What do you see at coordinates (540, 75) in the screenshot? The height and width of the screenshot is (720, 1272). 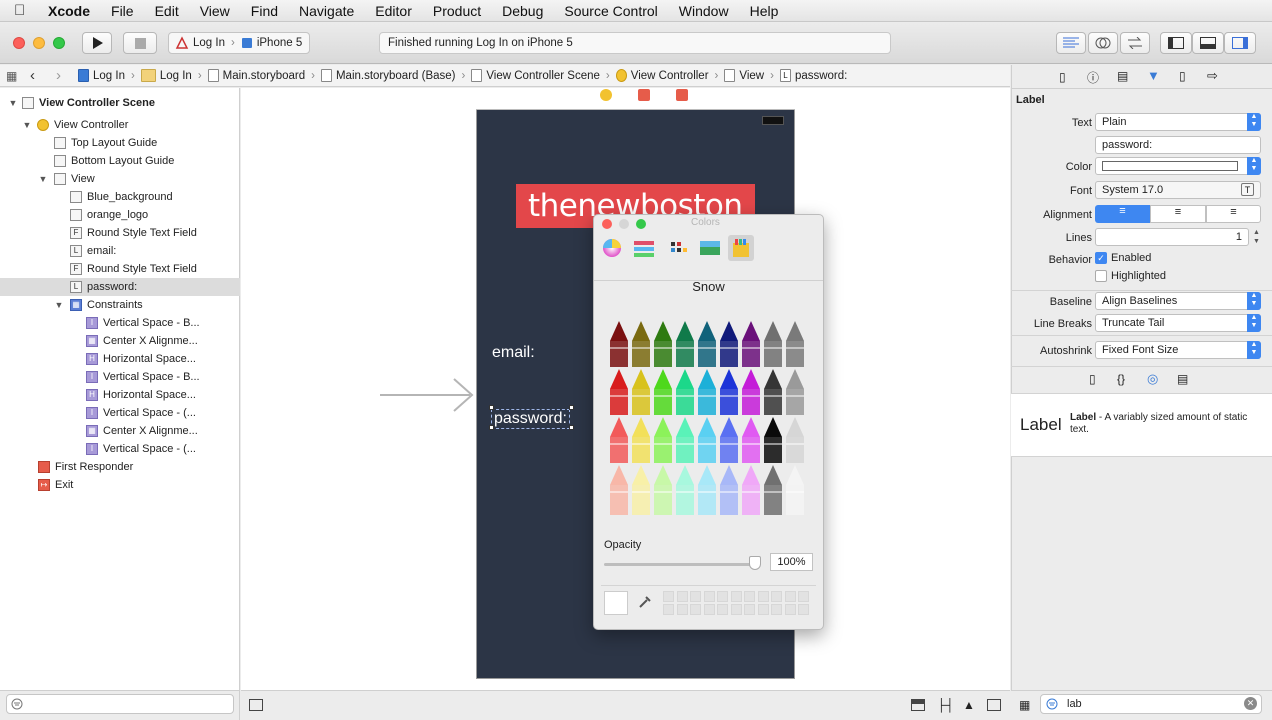 I see `breadcrumb-scene: View Controller Scene ›` at bounding box center [540, 75].